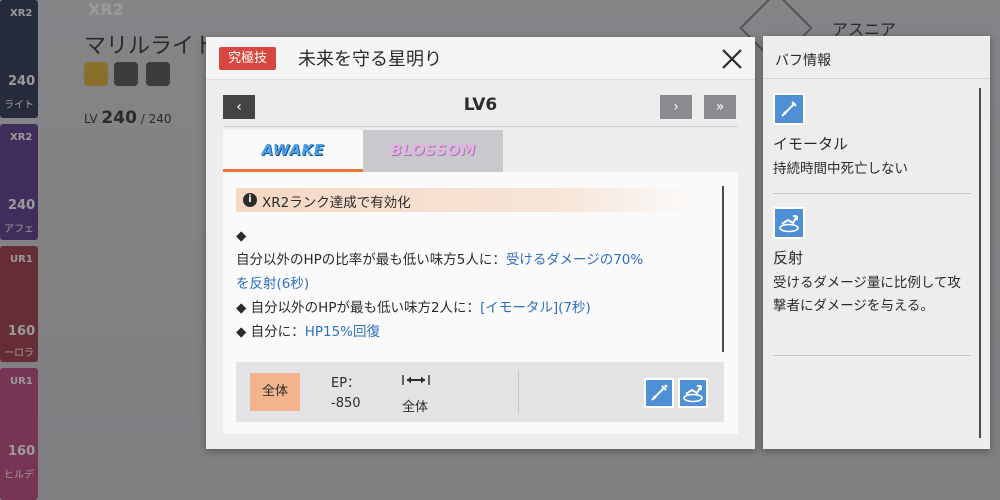  I want to click on tab-blossom: BLOSSOM, so click(433, 151).